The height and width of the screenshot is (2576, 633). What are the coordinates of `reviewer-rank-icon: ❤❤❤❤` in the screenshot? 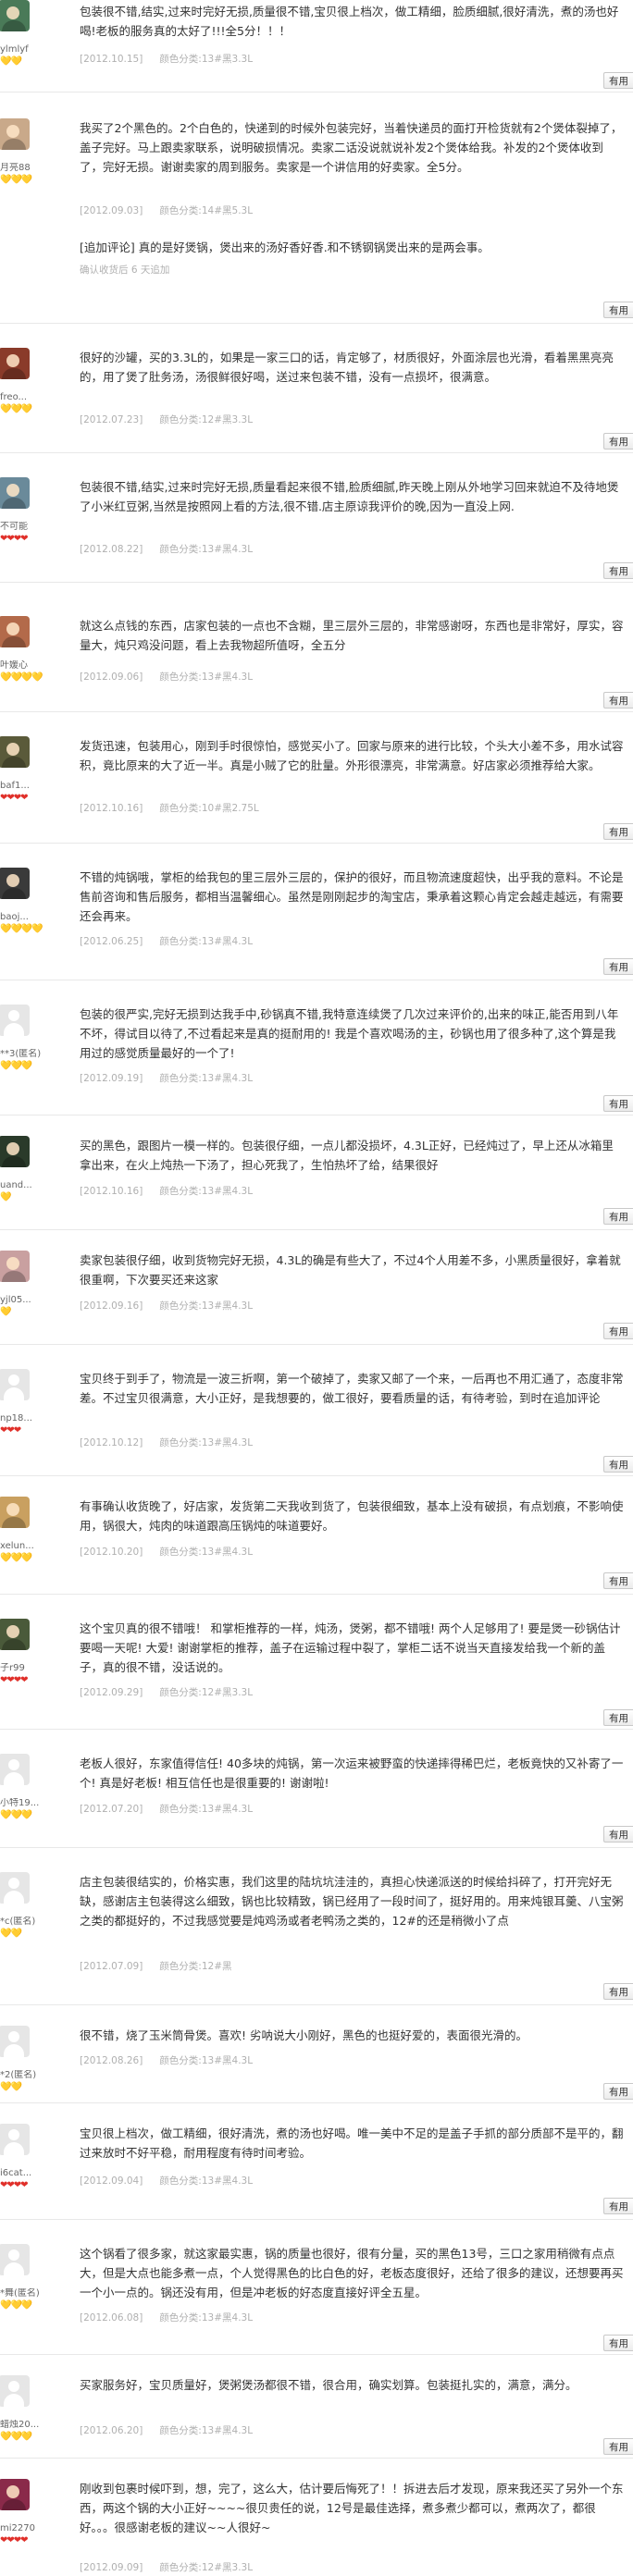 It's located at (14, 2185).